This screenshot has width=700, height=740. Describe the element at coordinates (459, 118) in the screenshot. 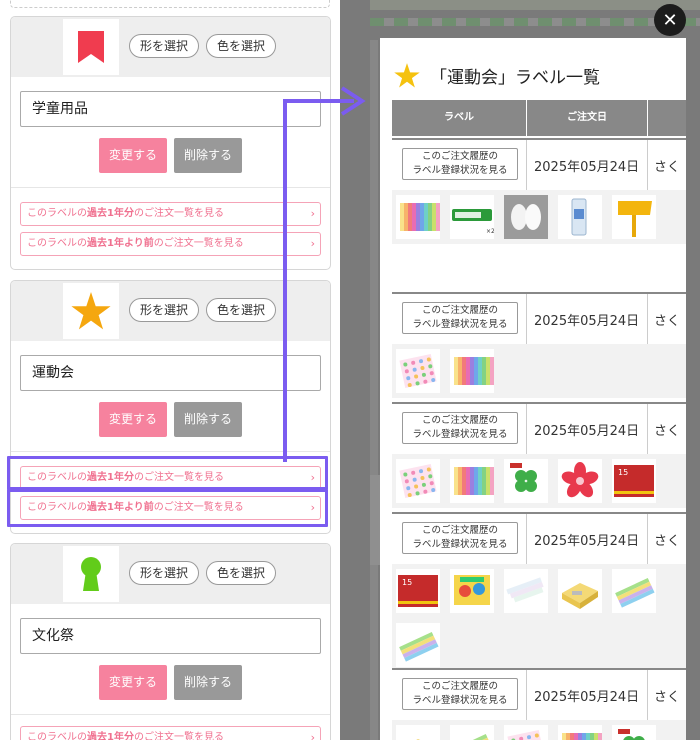

I see `column-header-label: ラベル` at that location.